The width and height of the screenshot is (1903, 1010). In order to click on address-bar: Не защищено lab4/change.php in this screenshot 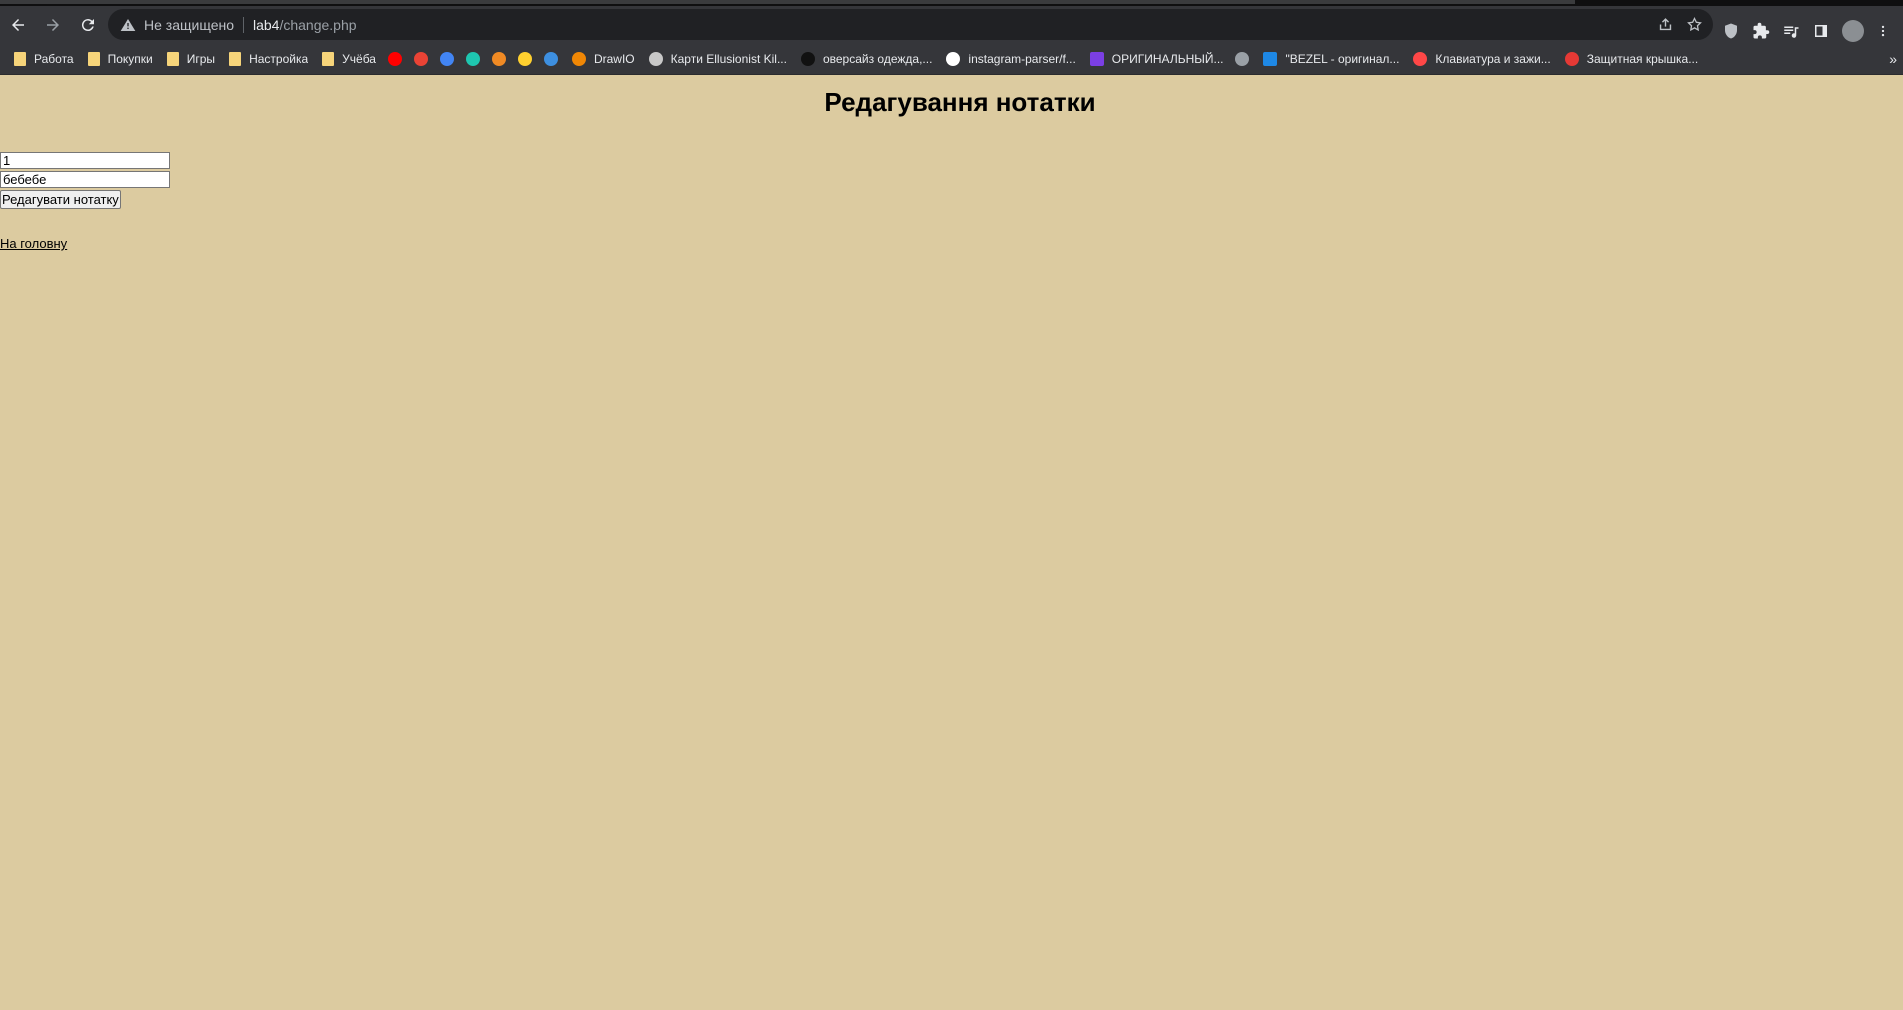, I will do `click(910, 24)`.